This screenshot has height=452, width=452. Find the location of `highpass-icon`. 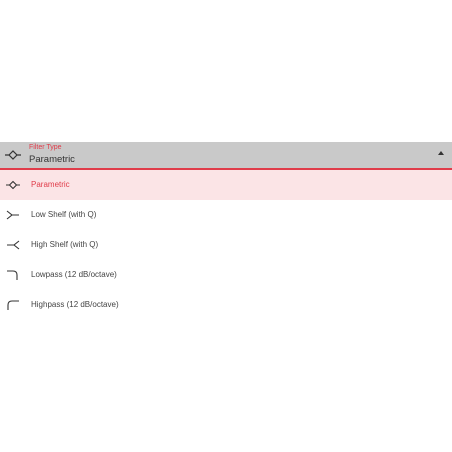

highpass-icon is located at coordinates (13, 305).